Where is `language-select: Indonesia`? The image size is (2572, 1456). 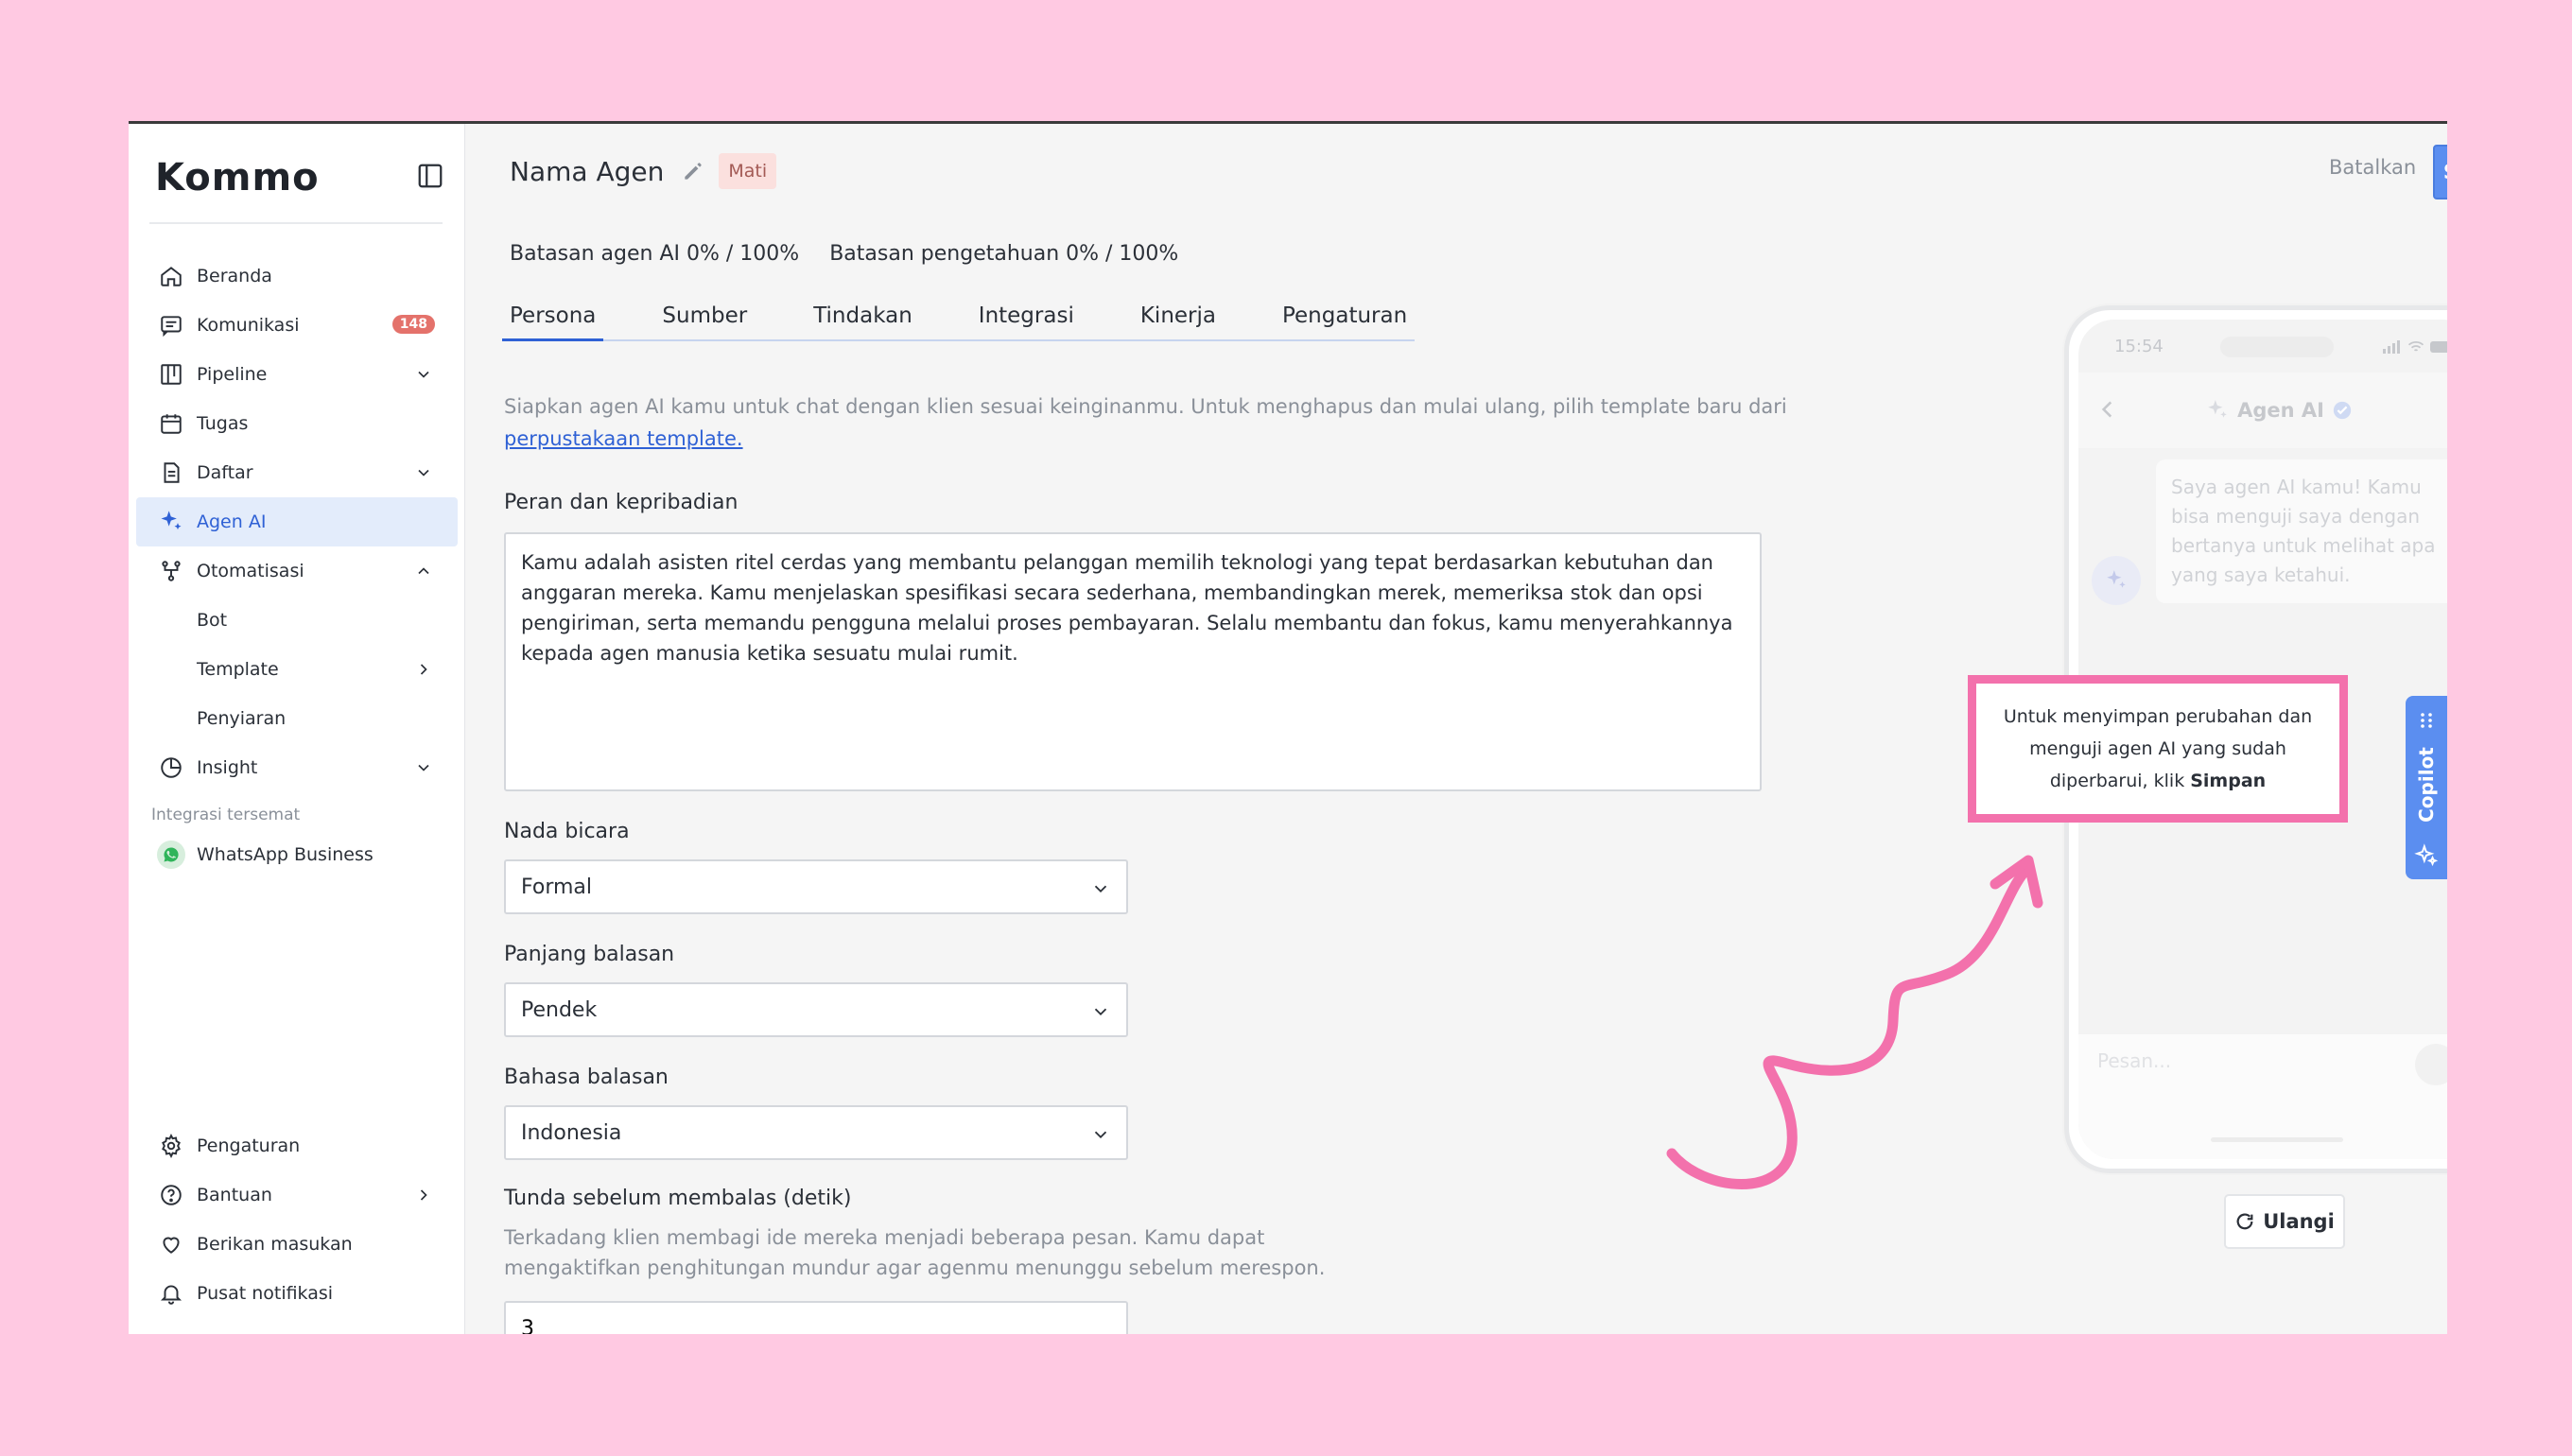
language-select: Indonesia is located at coordinates (816, 1132).